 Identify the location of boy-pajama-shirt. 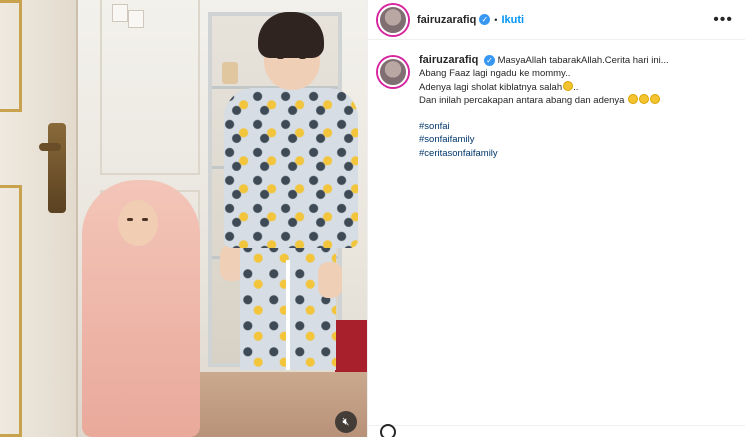
(291, 168).